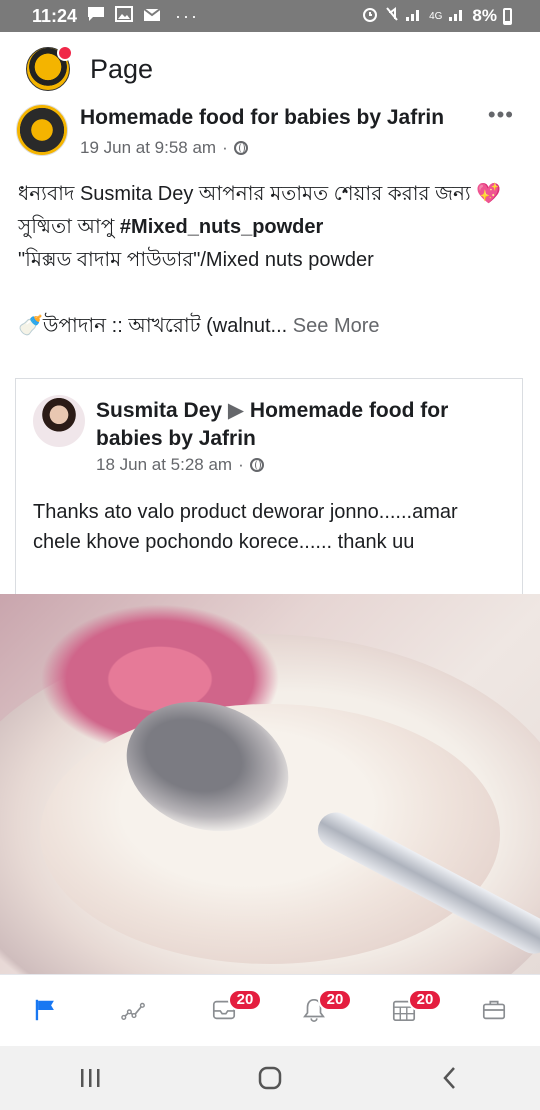 Image resolution: width=540 pixels, height=1110 pixels. I want to click on post-meta: 19 Jun at 9:58 am ·, so click(164, 148).